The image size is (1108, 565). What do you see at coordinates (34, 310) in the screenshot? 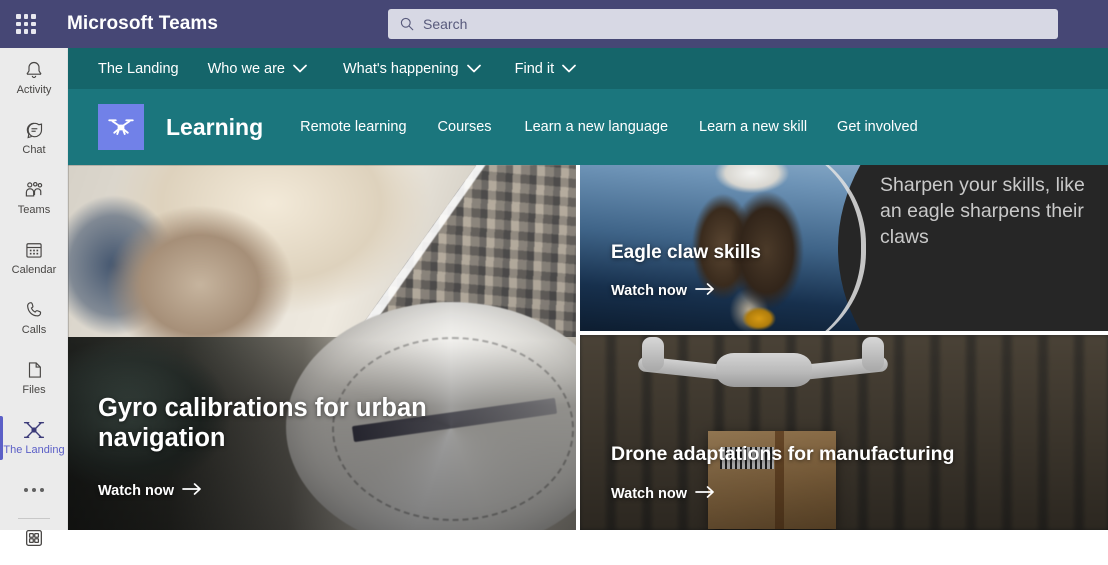
I see `phone-icon` at bounding box center [34, 310].